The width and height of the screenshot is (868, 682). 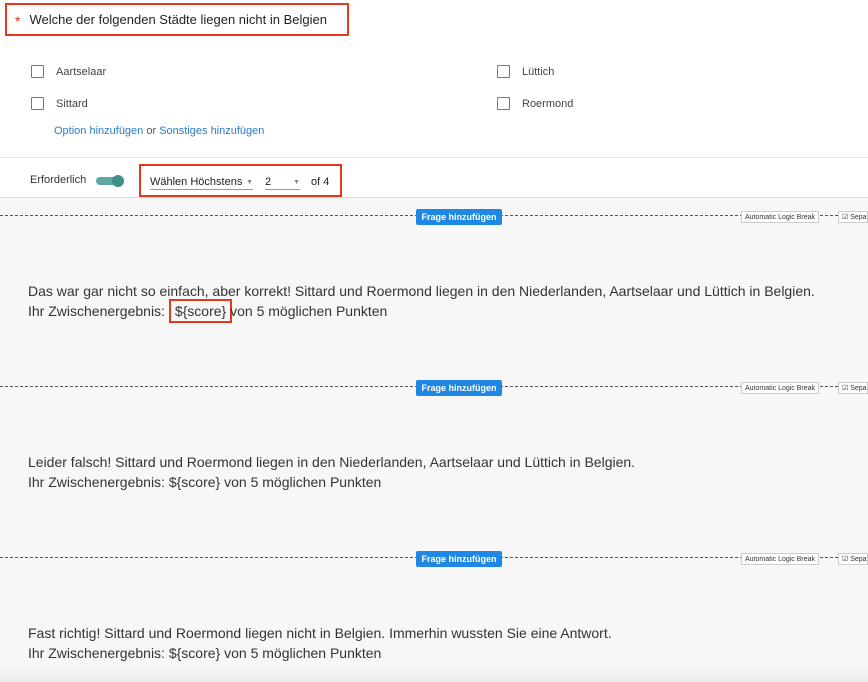 What do you see at coordinates (81, 72) in the screenshot?
I see `option-label: Aartselaar` at bounding box center [81, 72].